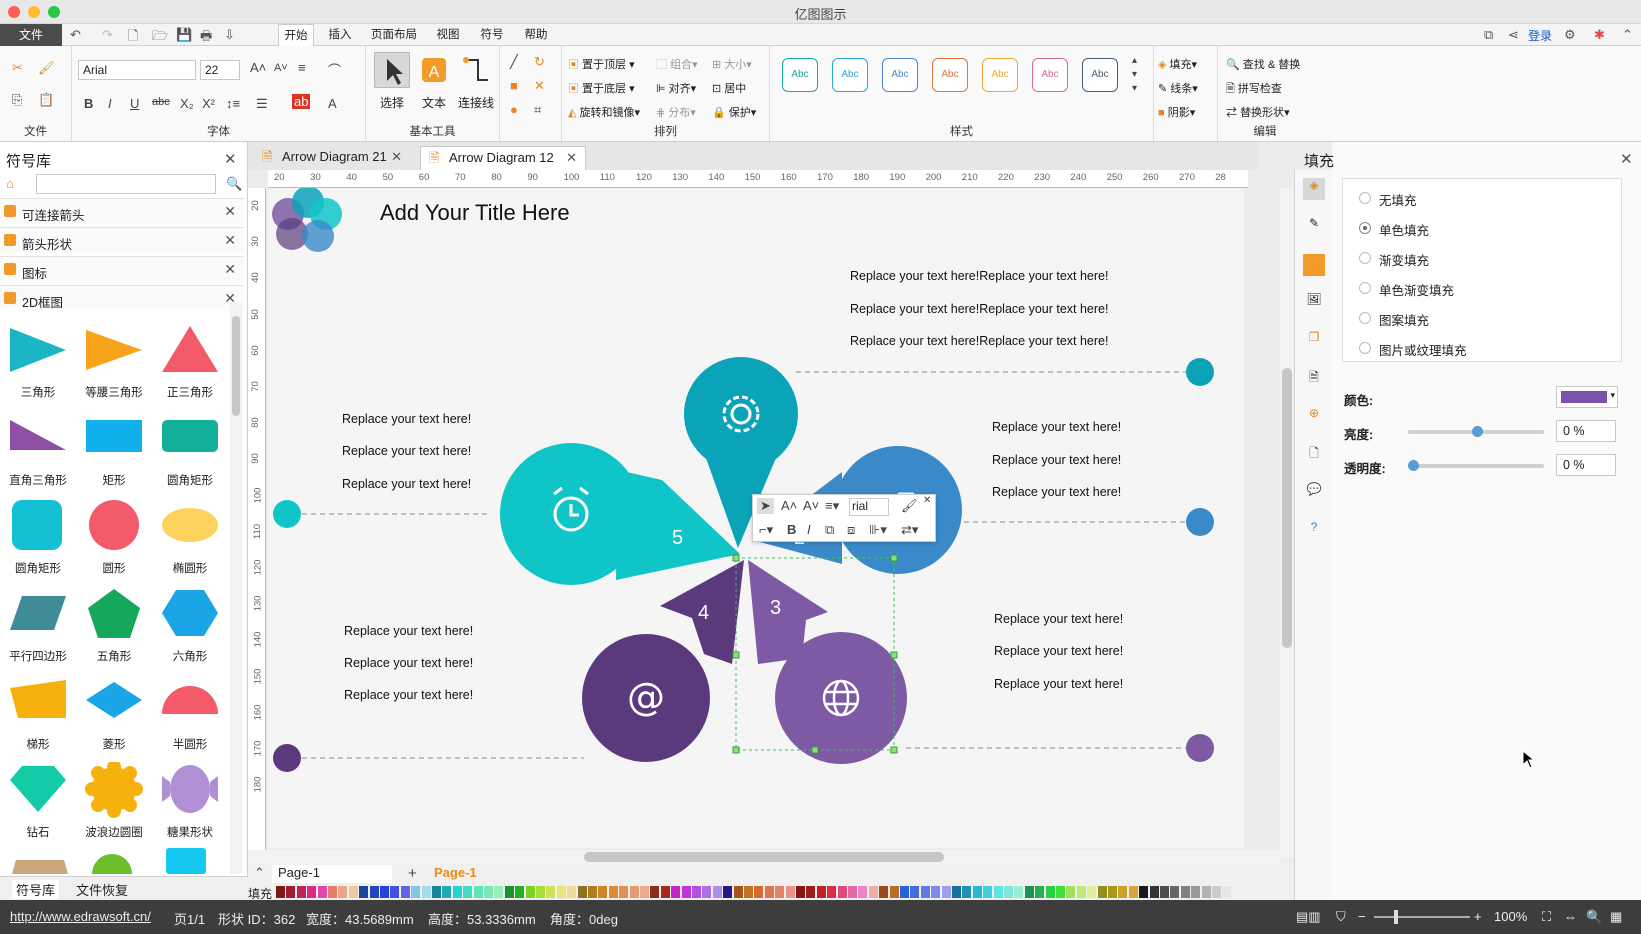 The image size is (1641, 934). Describe the element at coordinates (1314, 341) in the screenshot. I see `layers-panel-icon: ❐` at that location.